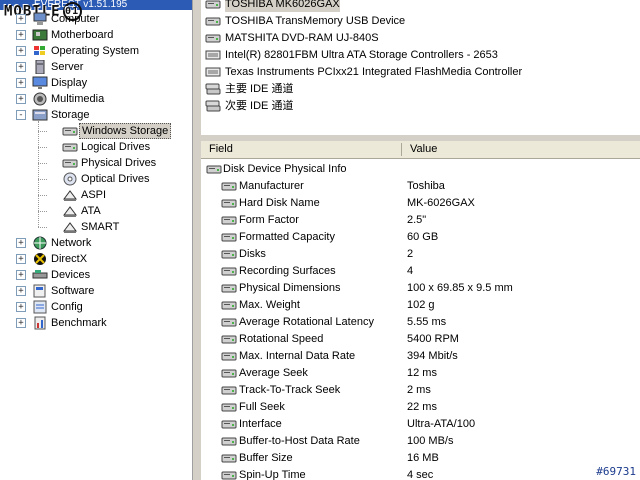 The image size is (640, 480). I want to click on value-cell: MK-6026GAX, so click(441, 203).